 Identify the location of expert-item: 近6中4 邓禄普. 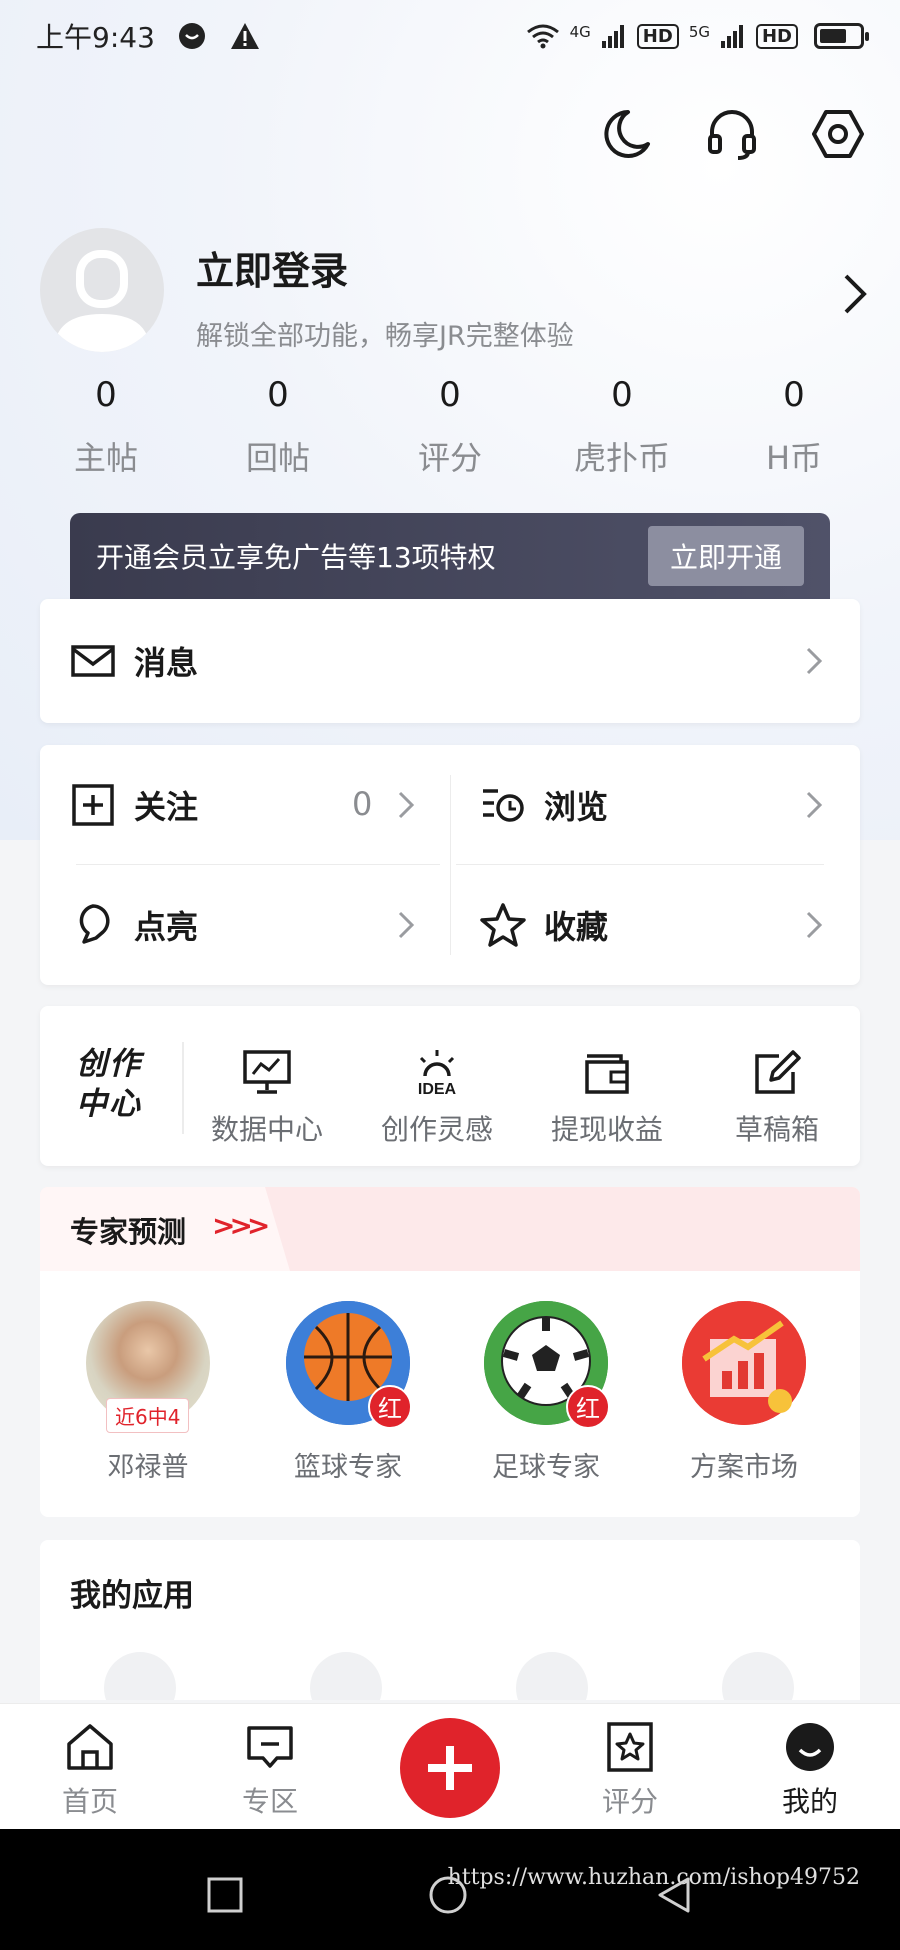
(148, 1392).